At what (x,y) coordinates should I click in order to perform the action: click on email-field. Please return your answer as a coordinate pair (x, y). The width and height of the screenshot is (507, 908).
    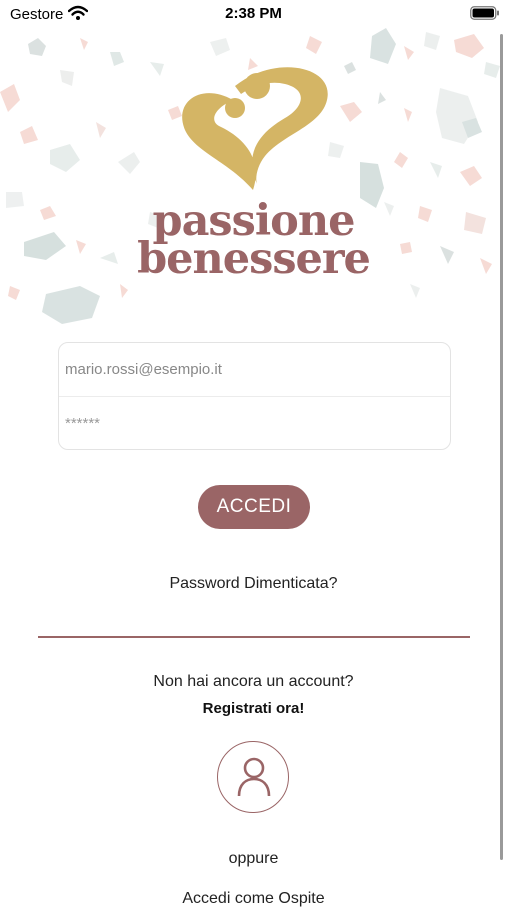
    Looking at the image, I should click on (254, 369).